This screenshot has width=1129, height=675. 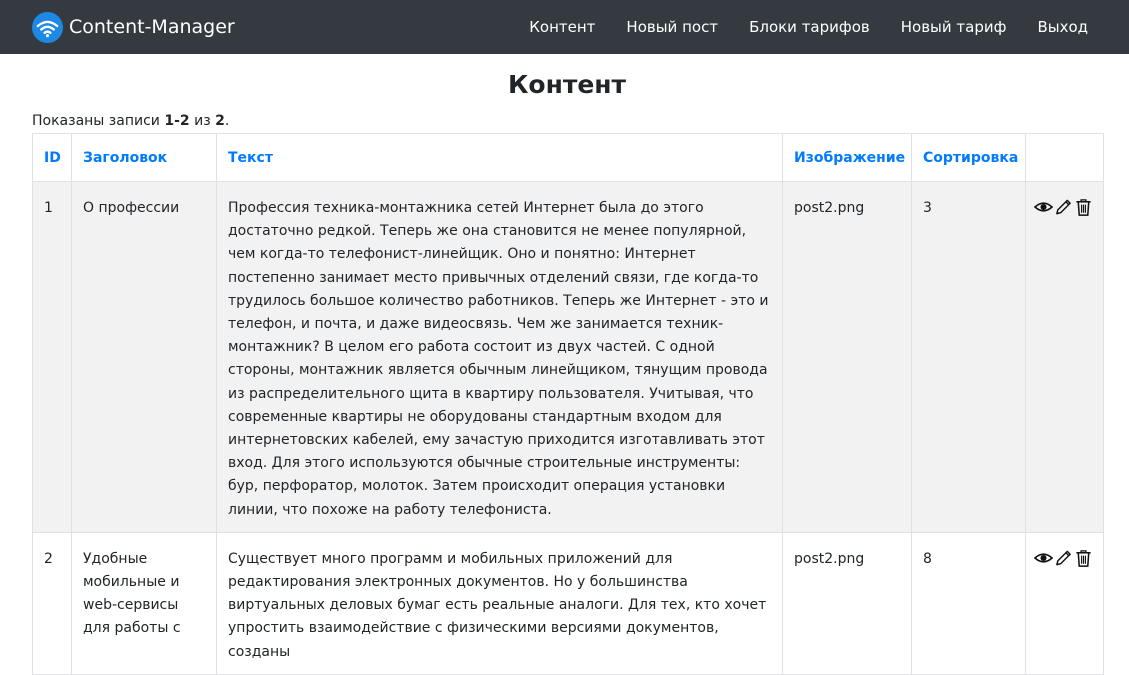 I want to click on column-header-actions, so click(x=1064, y=157).